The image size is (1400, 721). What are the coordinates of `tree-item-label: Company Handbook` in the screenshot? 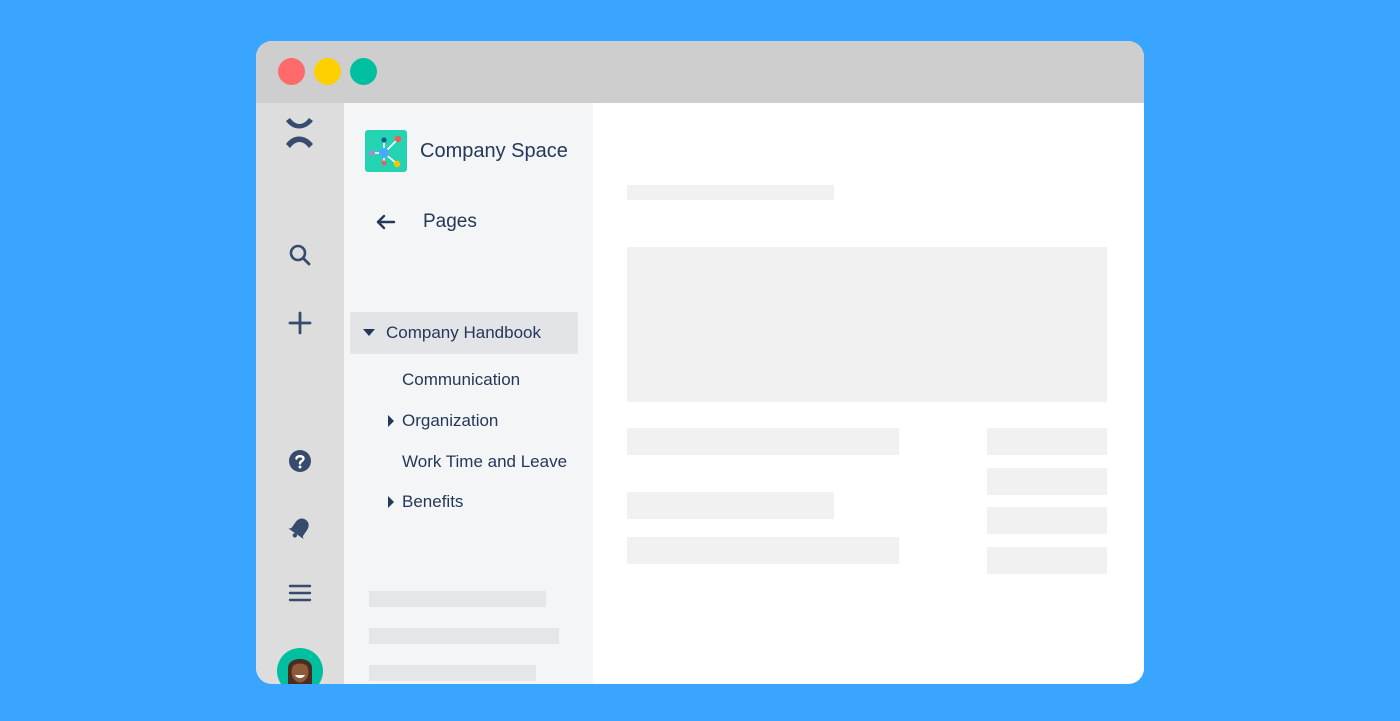 It's located at (463, 332).